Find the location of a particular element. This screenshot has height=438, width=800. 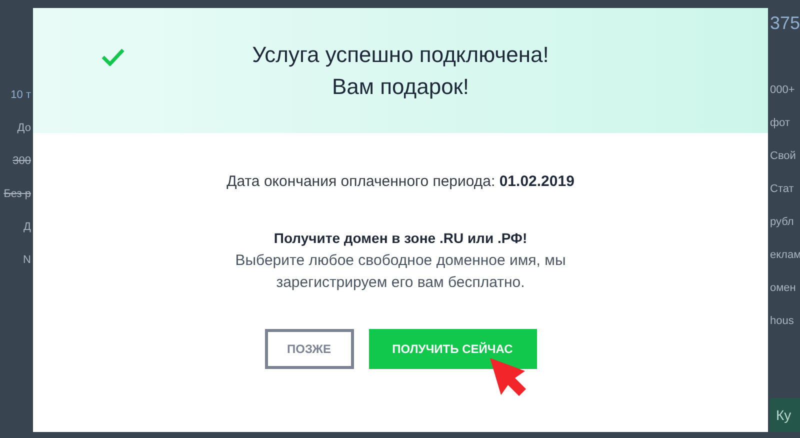

background-text: До is located at coordinates (24, 128).